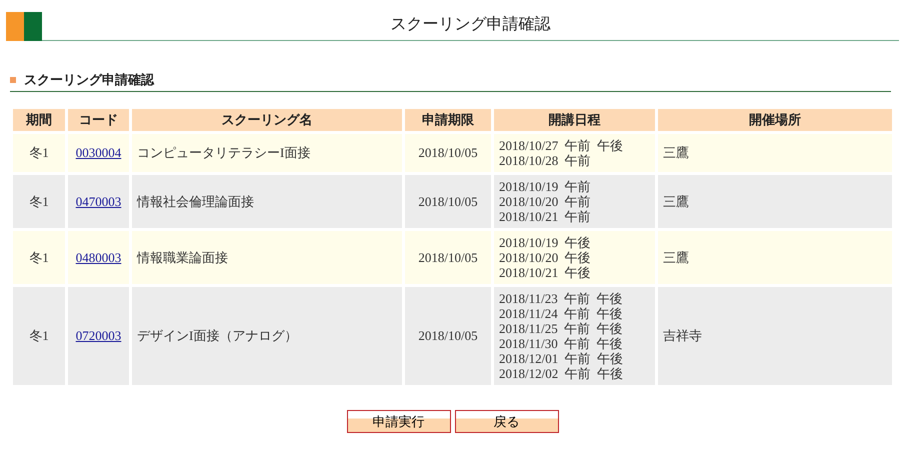  Describe the element at coordinates (561, 328) in the screenshot. I see `schedule-line: 2018/11/25 午前 午後` at that location.